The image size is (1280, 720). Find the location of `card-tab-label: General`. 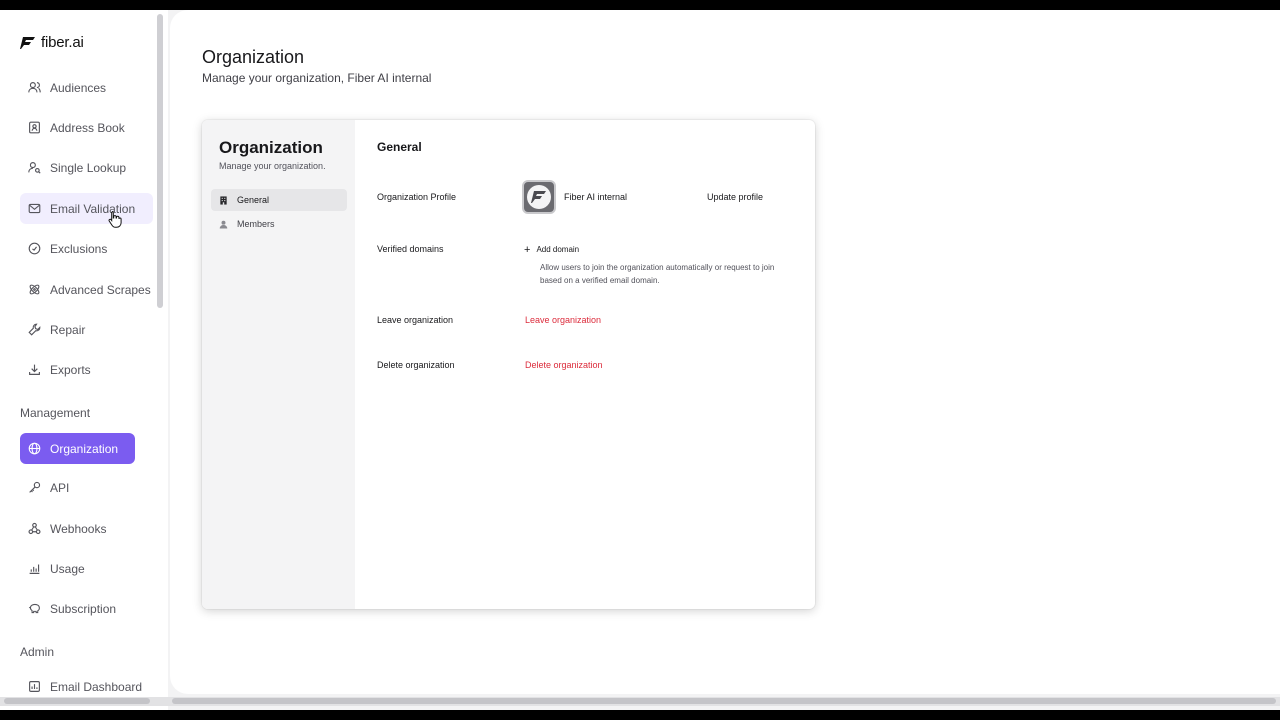

card-tab-label: General is located at coordinates (253, 200).